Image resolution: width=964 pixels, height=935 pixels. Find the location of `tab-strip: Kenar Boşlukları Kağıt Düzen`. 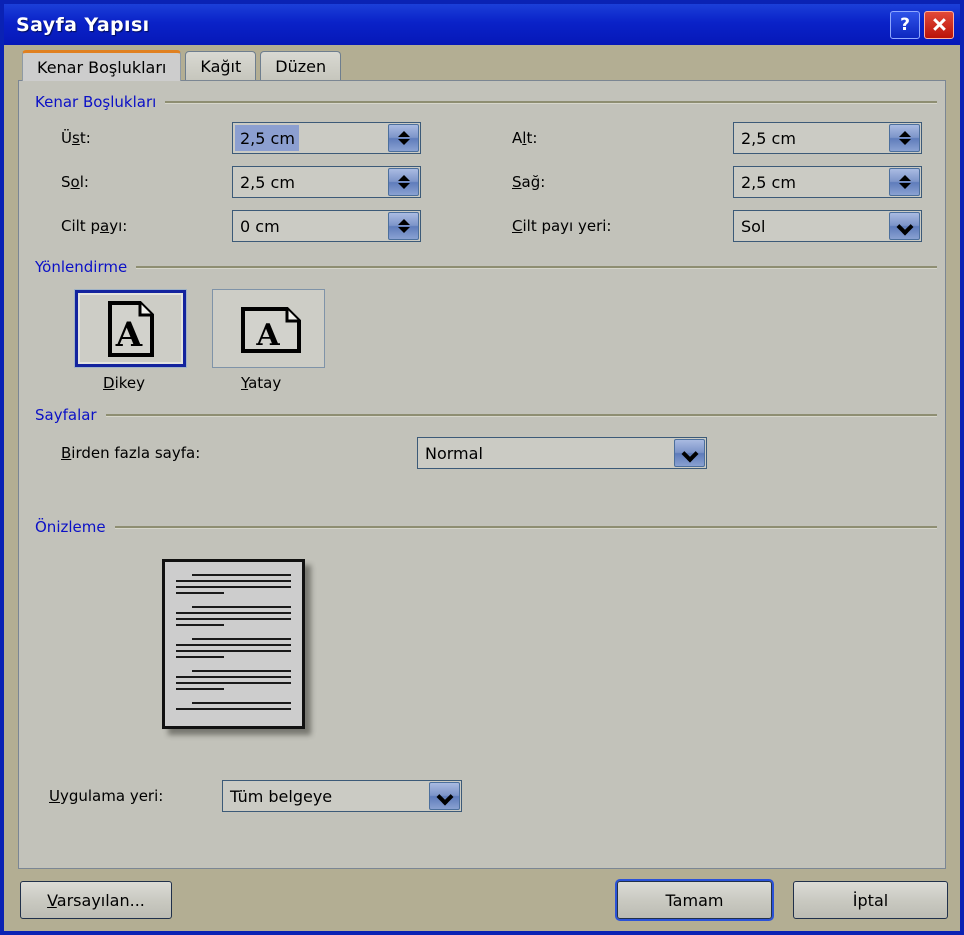

tab-strip: Kenar Boşlukları Kağıt Düzen is located at coordinates (482, 63).